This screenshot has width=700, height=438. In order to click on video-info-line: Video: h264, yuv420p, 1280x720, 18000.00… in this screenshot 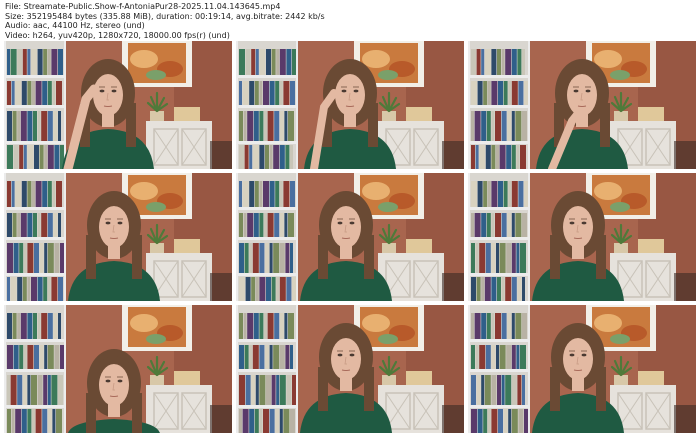, I will do `click(117, 35)`.